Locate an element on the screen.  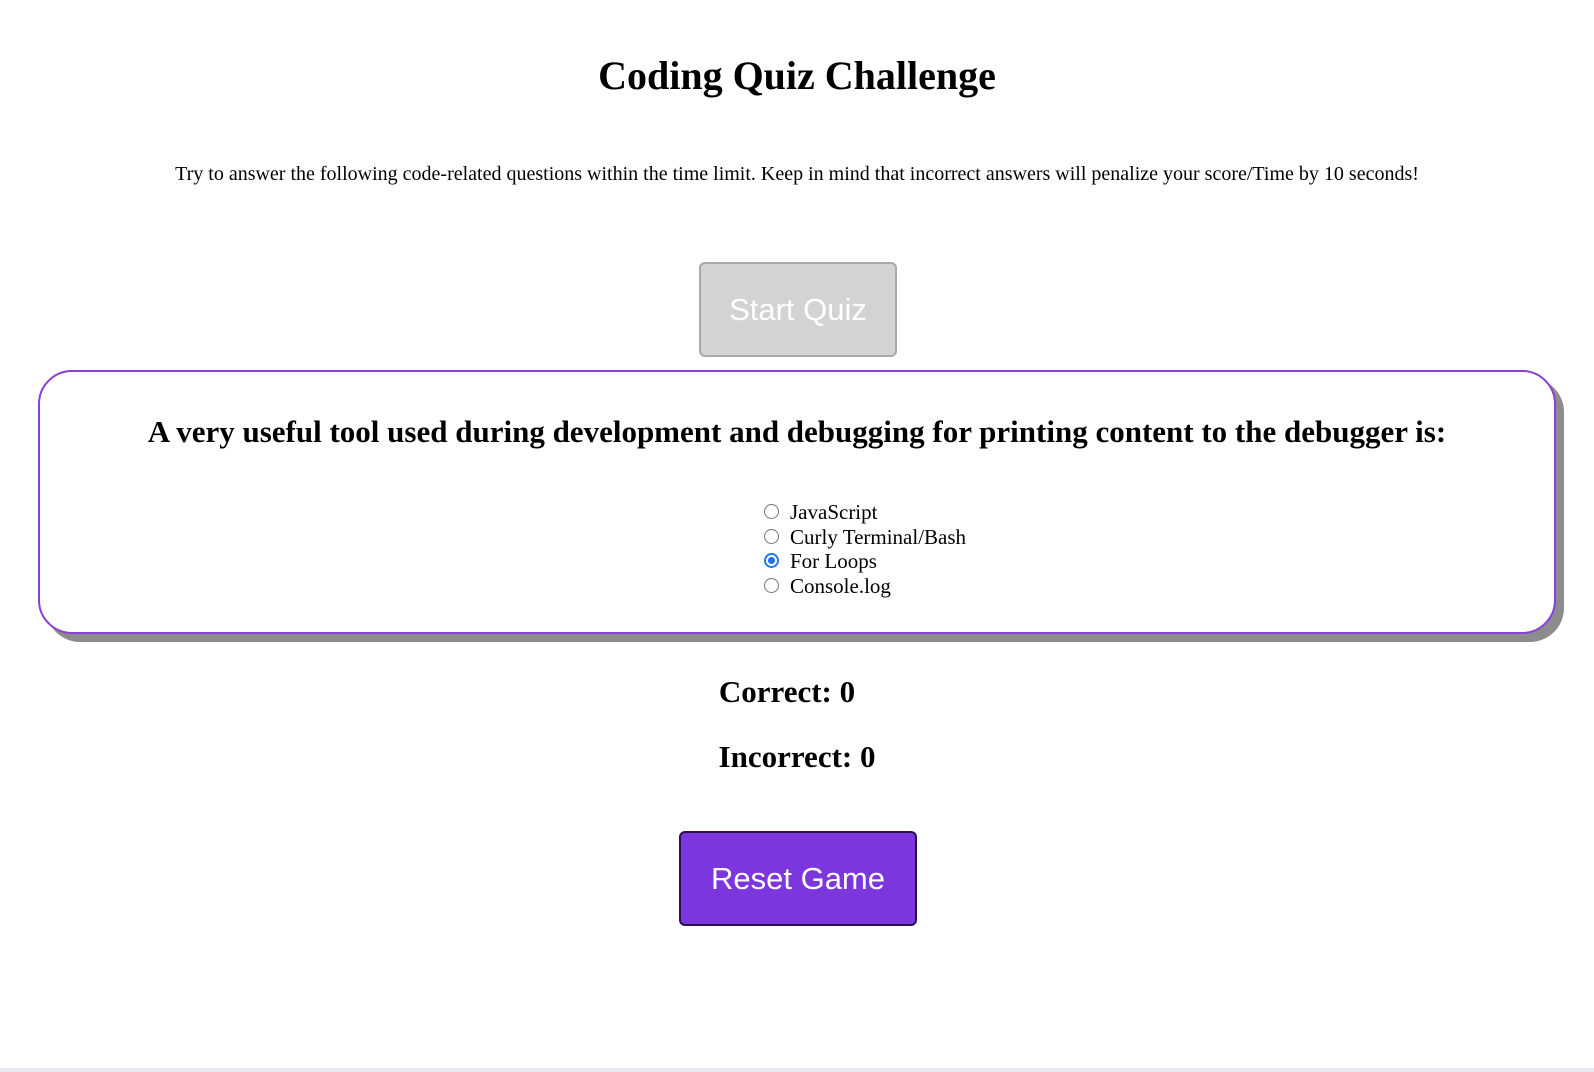
incorrect-count: Incorrect: 0 is located at coordinates (797, 756).